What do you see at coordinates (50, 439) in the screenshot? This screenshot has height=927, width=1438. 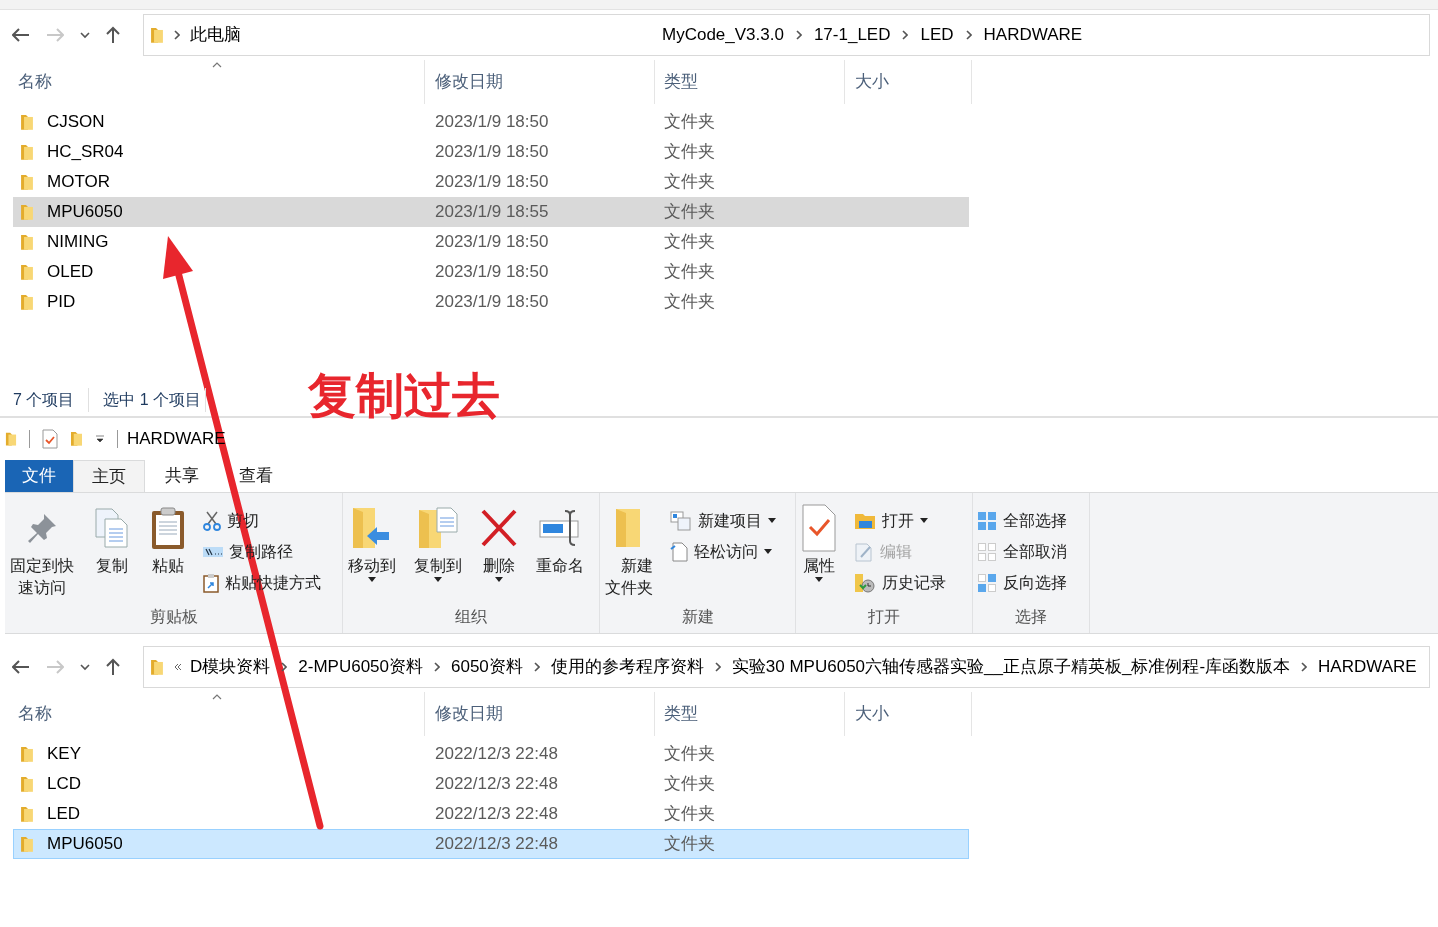 I see `properties-icon` at bounding box center [50, 439].